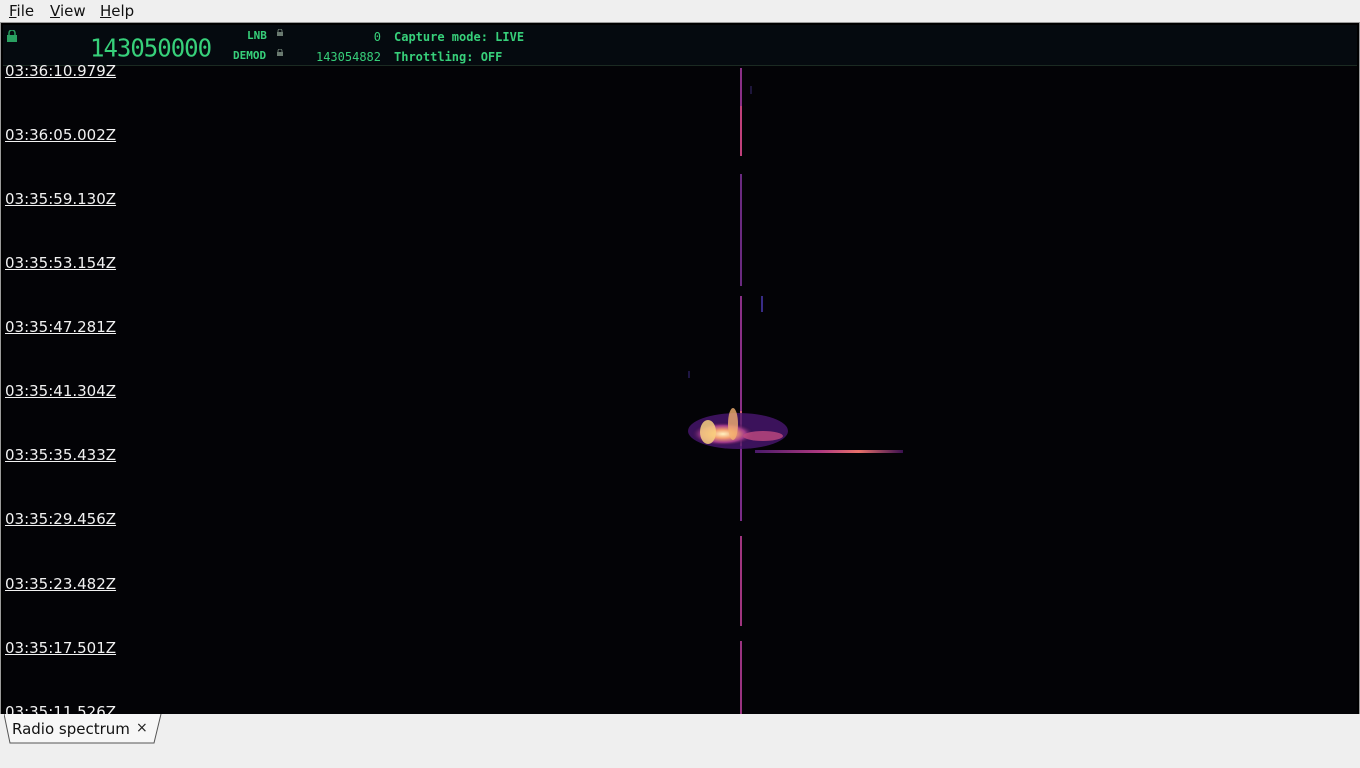 The image size is (1360, 768). What do you see at coordinates (342, 37) in the screenshot?
I see `lnb-value: 0` at bounding box center [342, 37].